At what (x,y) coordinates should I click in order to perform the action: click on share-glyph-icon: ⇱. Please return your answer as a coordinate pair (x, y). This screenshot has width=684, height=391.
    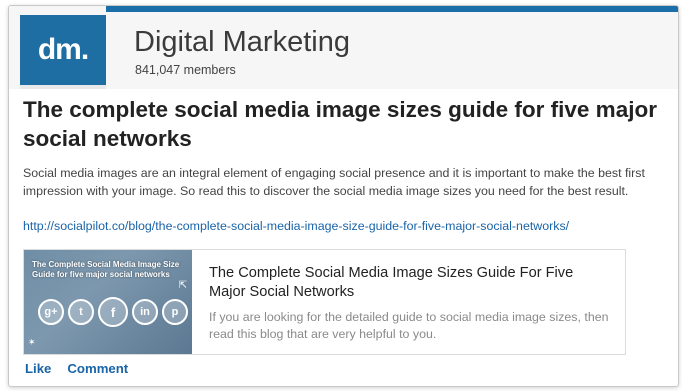
    Looking at the image, I should click on (182, 285).